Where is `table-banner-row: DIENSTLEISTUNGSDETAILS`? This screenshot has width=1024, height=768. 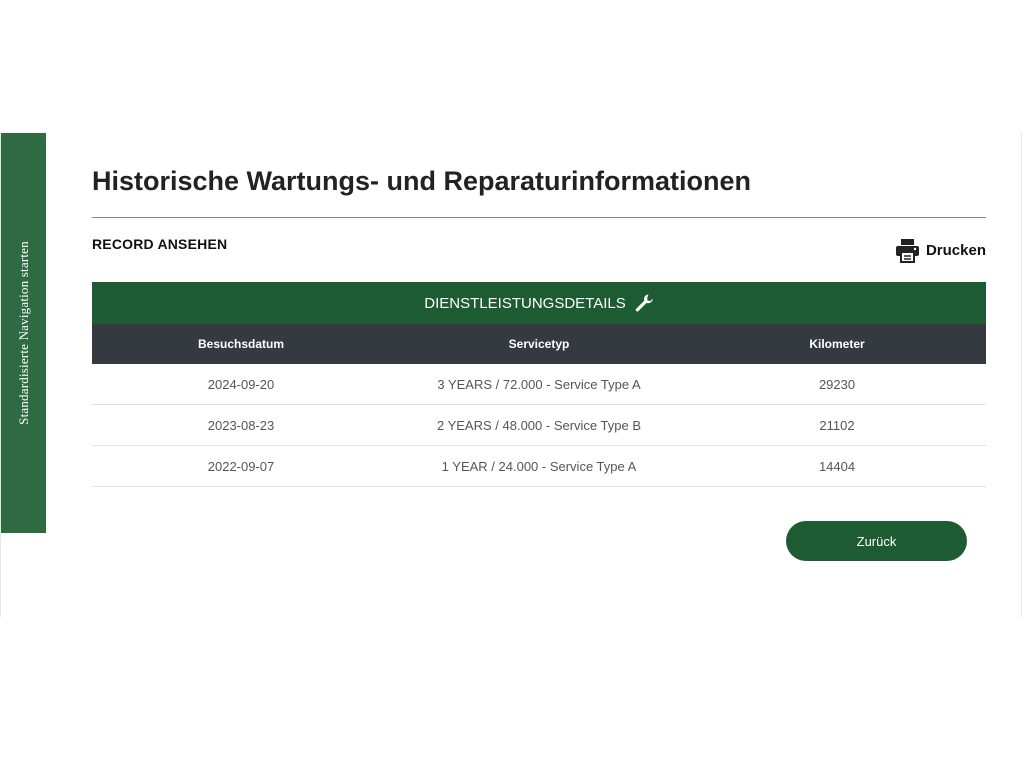
table-banner-row: DIENSTLEISTUNGSDETAILS is located at coordinates (539, 303).